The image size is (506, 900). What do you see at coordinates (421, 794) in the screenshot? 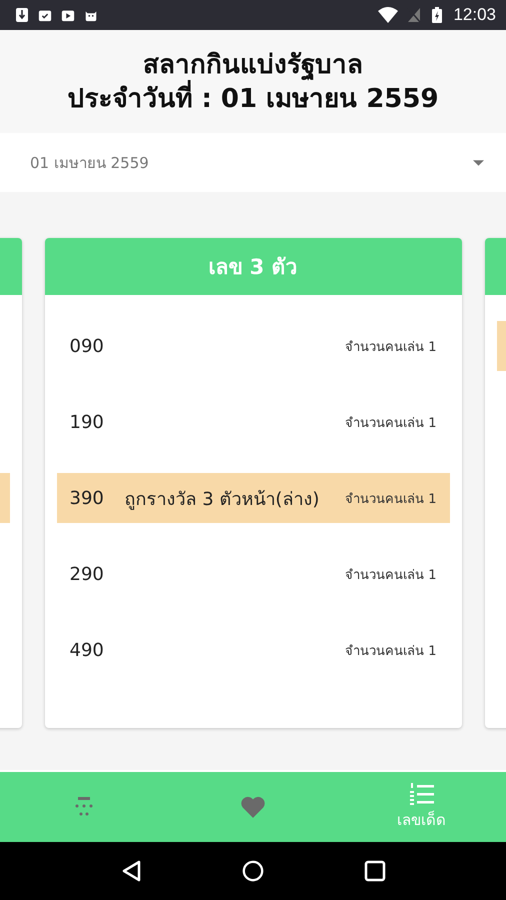
I see `numbered-list-icon` at bounding box center [421, 794].